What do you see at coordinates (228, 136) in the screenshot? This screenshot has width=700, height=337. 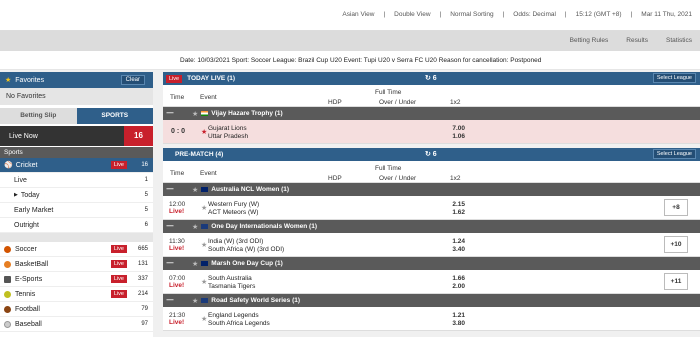 I see `team-away: Uttar Pradesh` at bounding box center [228, 136].